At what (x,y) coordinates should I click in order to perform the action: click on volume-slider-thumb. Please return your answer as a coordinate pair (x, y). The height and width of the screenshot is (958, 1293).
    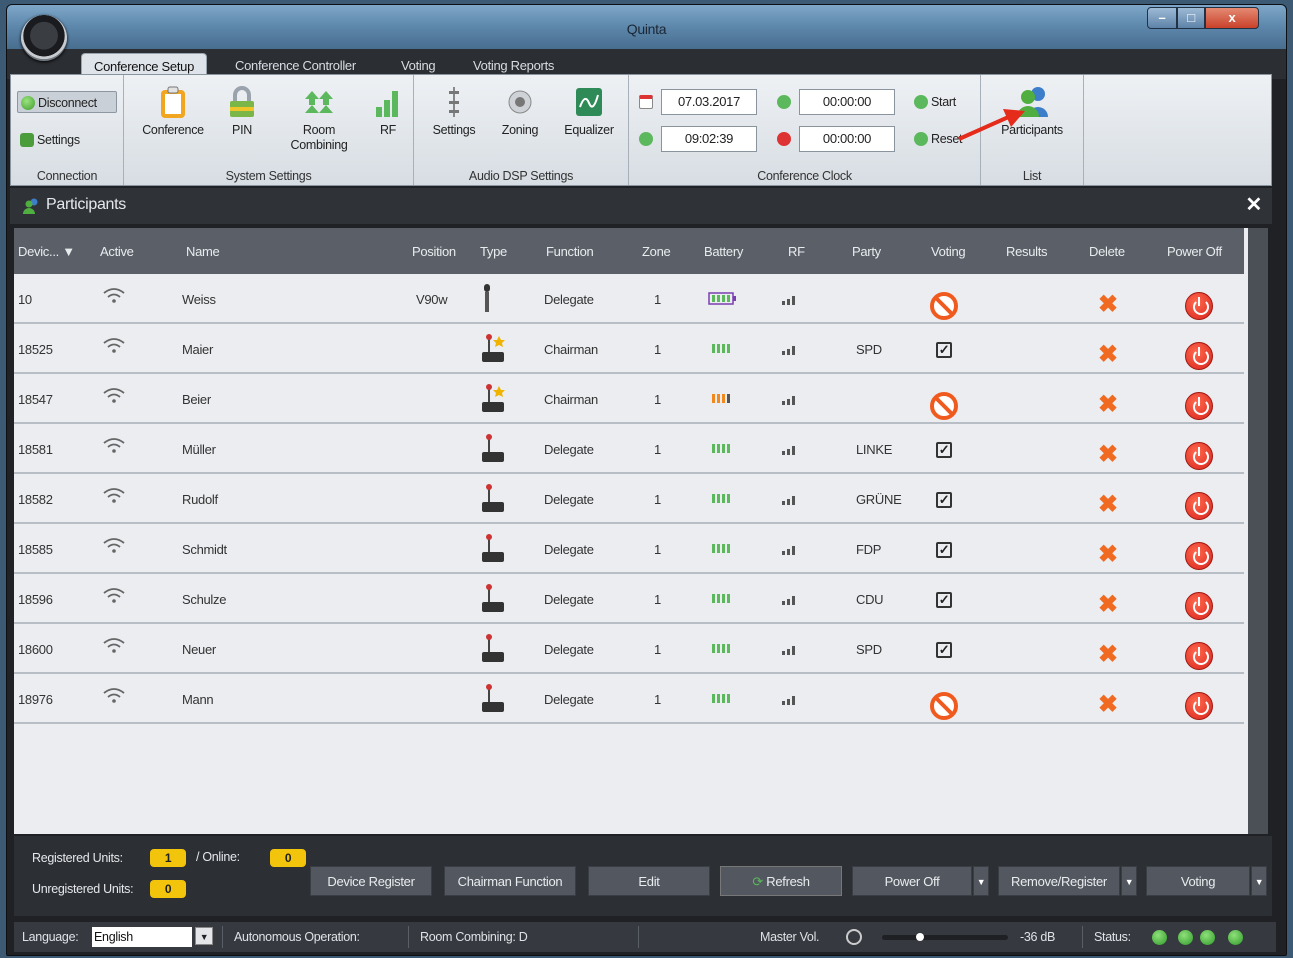
    Looking at the image, I should click on (920, 937).